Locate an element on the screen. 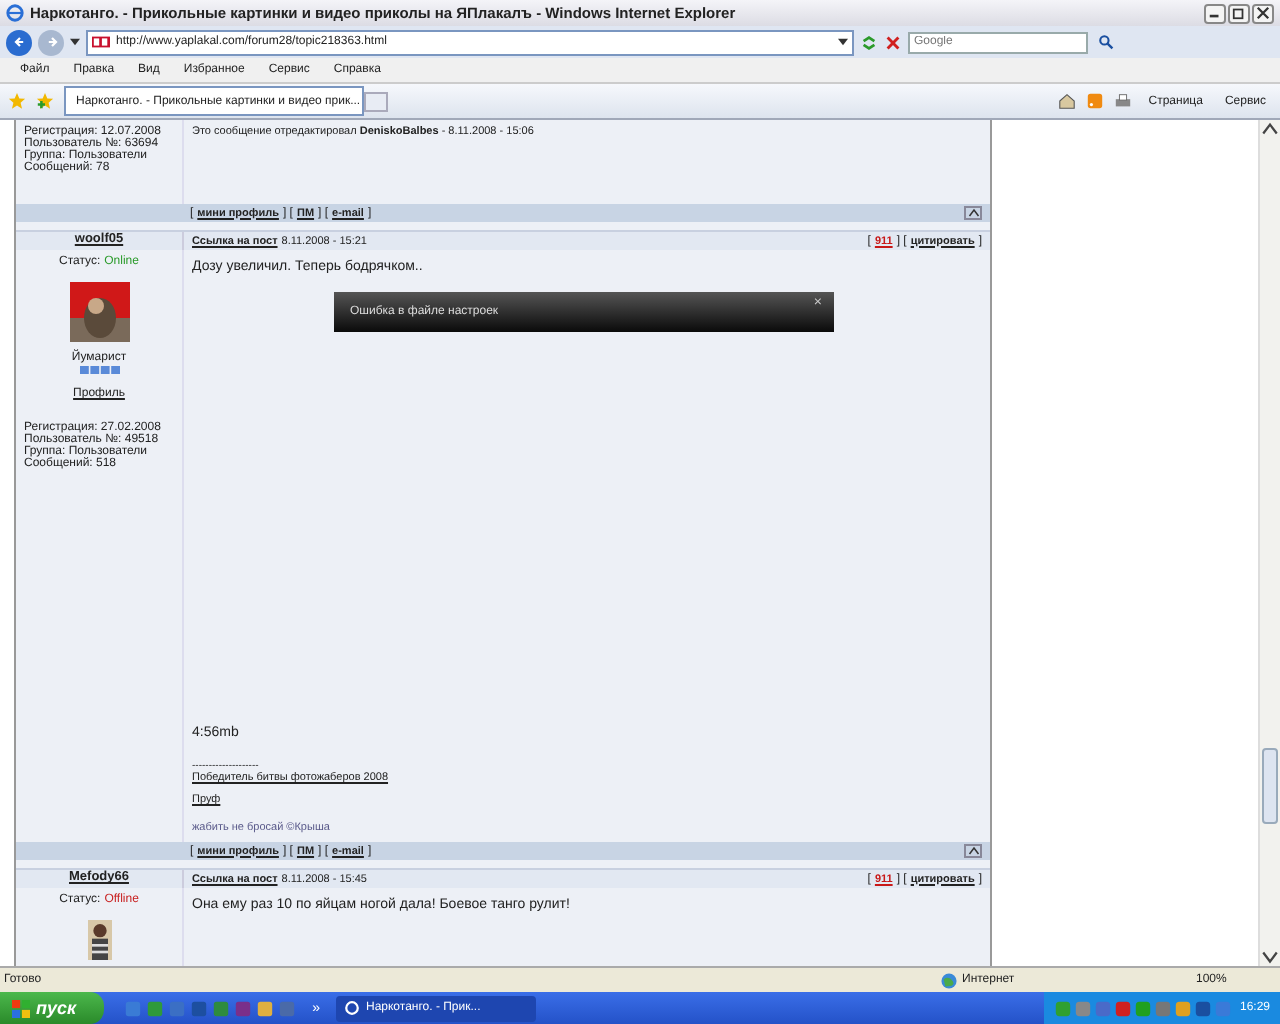 Image resolution: width=1280 pixels, height=1024 pixels. restore-button is located at coordinates (1239, 13).